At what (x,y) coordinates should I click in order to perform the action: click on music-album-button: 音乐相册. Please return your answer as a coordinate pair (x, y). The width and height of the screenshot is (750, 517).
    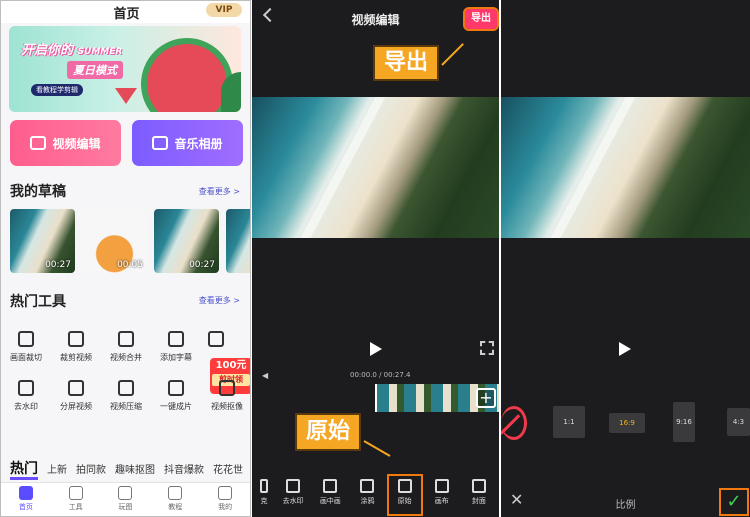
    Looking at the image, I should click on (187, 143).